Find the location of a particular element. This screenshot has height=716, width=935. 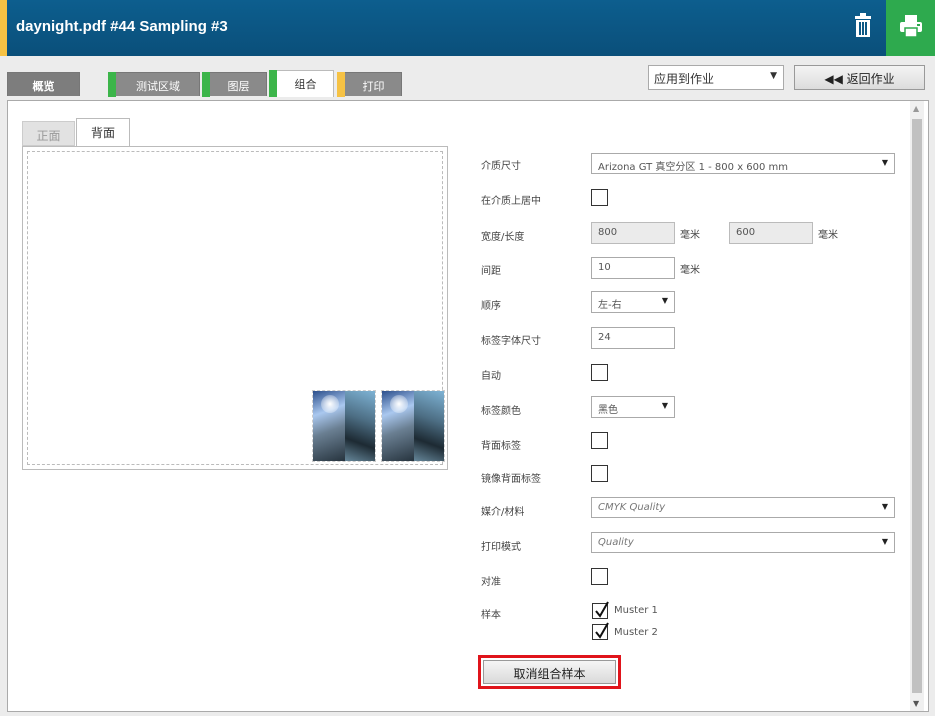

tab-back-side: 背面 is located at coordinates (103, 132).